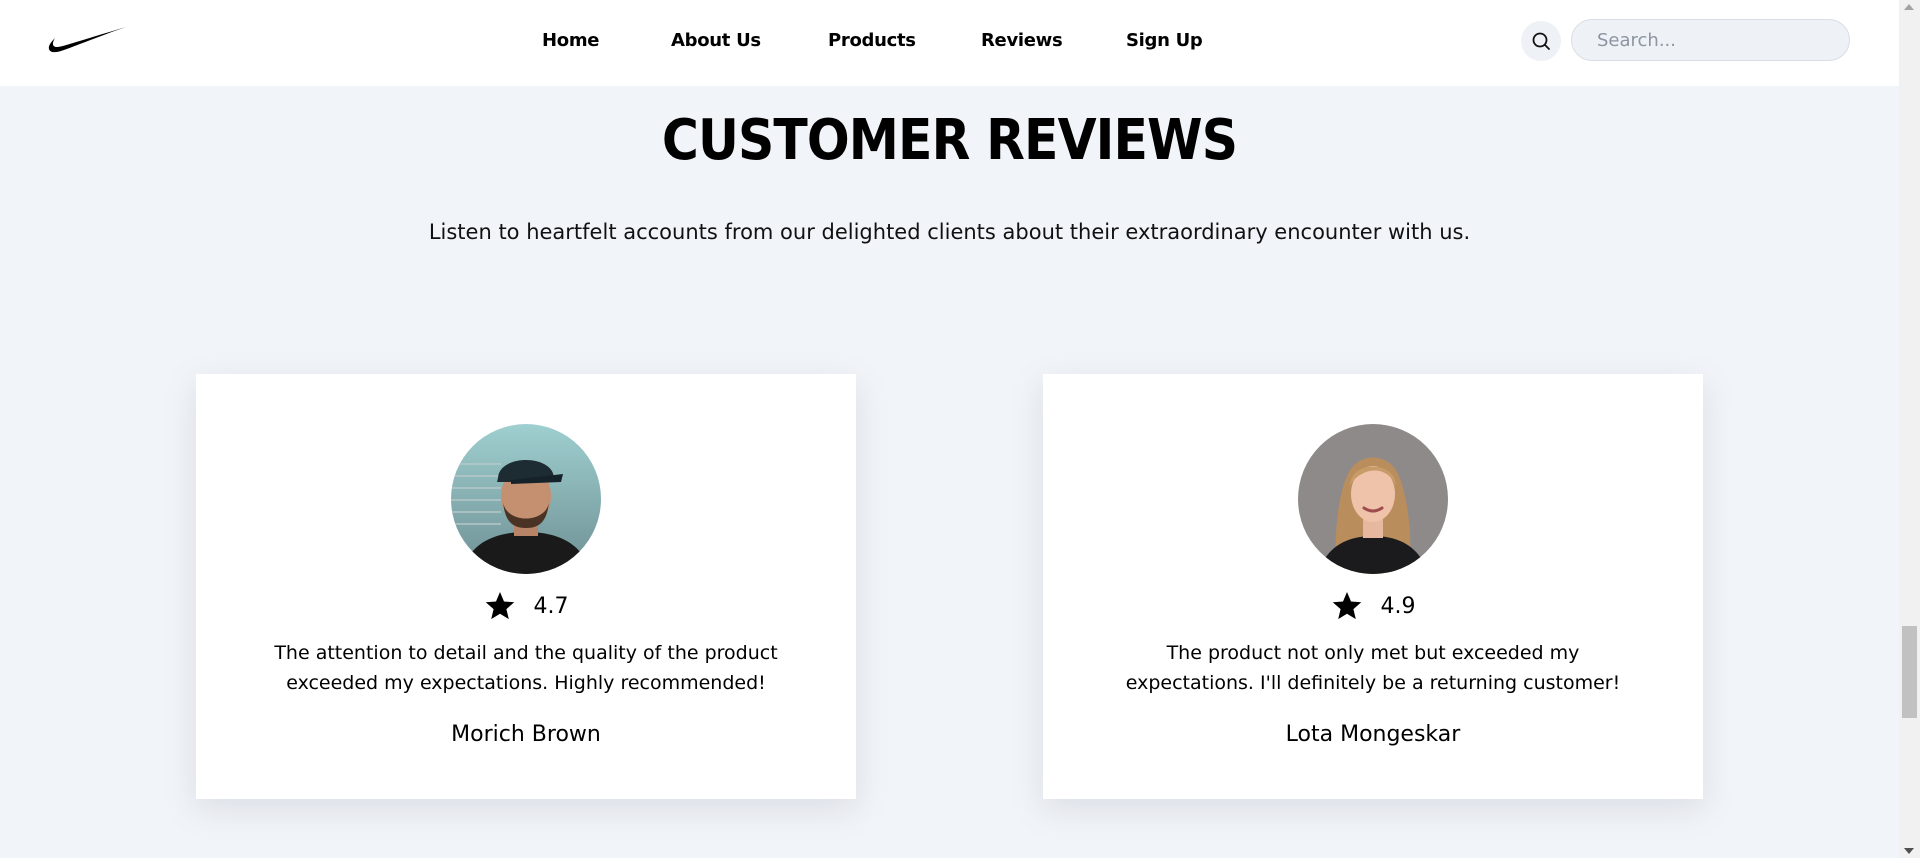 Image resolution: width=1920 pixels, height=858 pixels. What do you see at coordinates (1710, 40) in the screenshot?
I see `search-input` at bounding box center [1710, 40].